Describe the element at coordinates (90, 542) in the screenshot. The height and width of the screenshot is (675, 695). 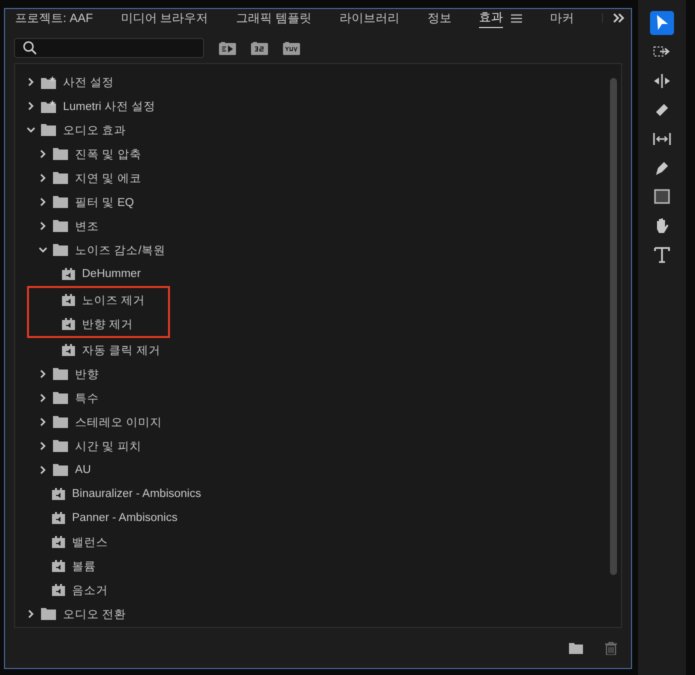
I see `tree-item-label: 밸런스` at that location.